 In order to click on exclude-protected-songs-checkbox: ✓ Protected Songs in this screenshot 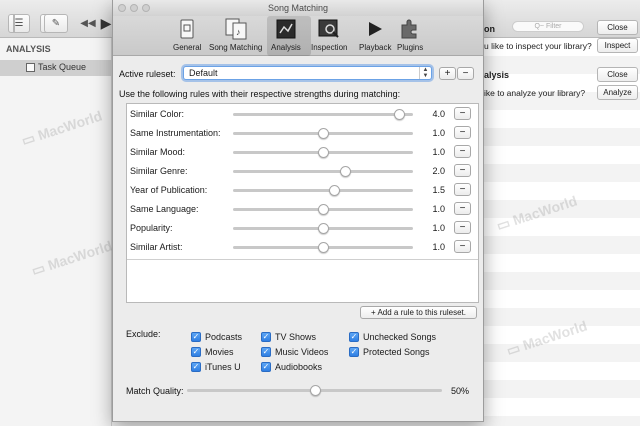, I will do `click(389, 352)`.